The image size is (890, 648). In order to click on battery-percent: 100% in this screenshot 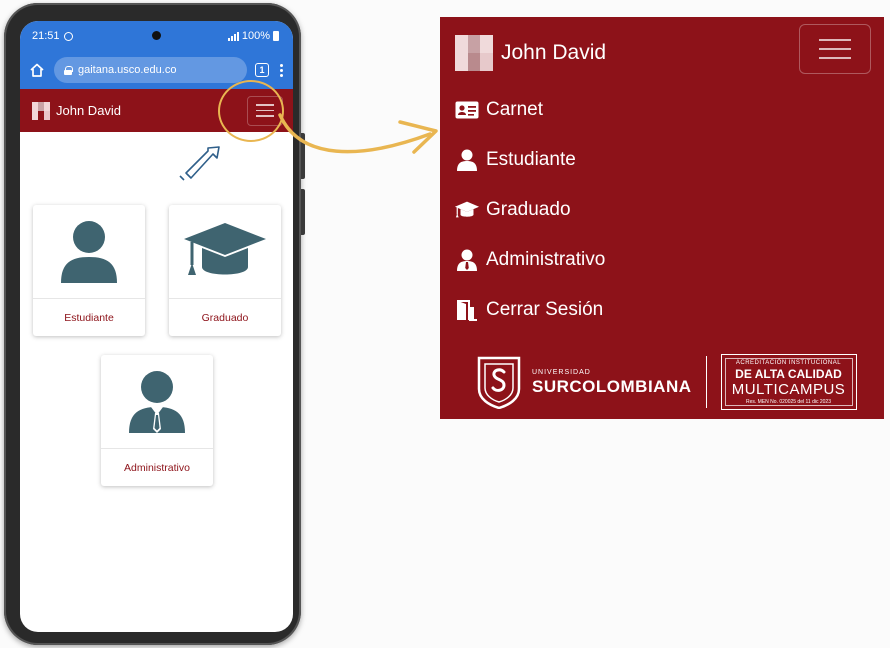, I will do `click(255, 36)`.